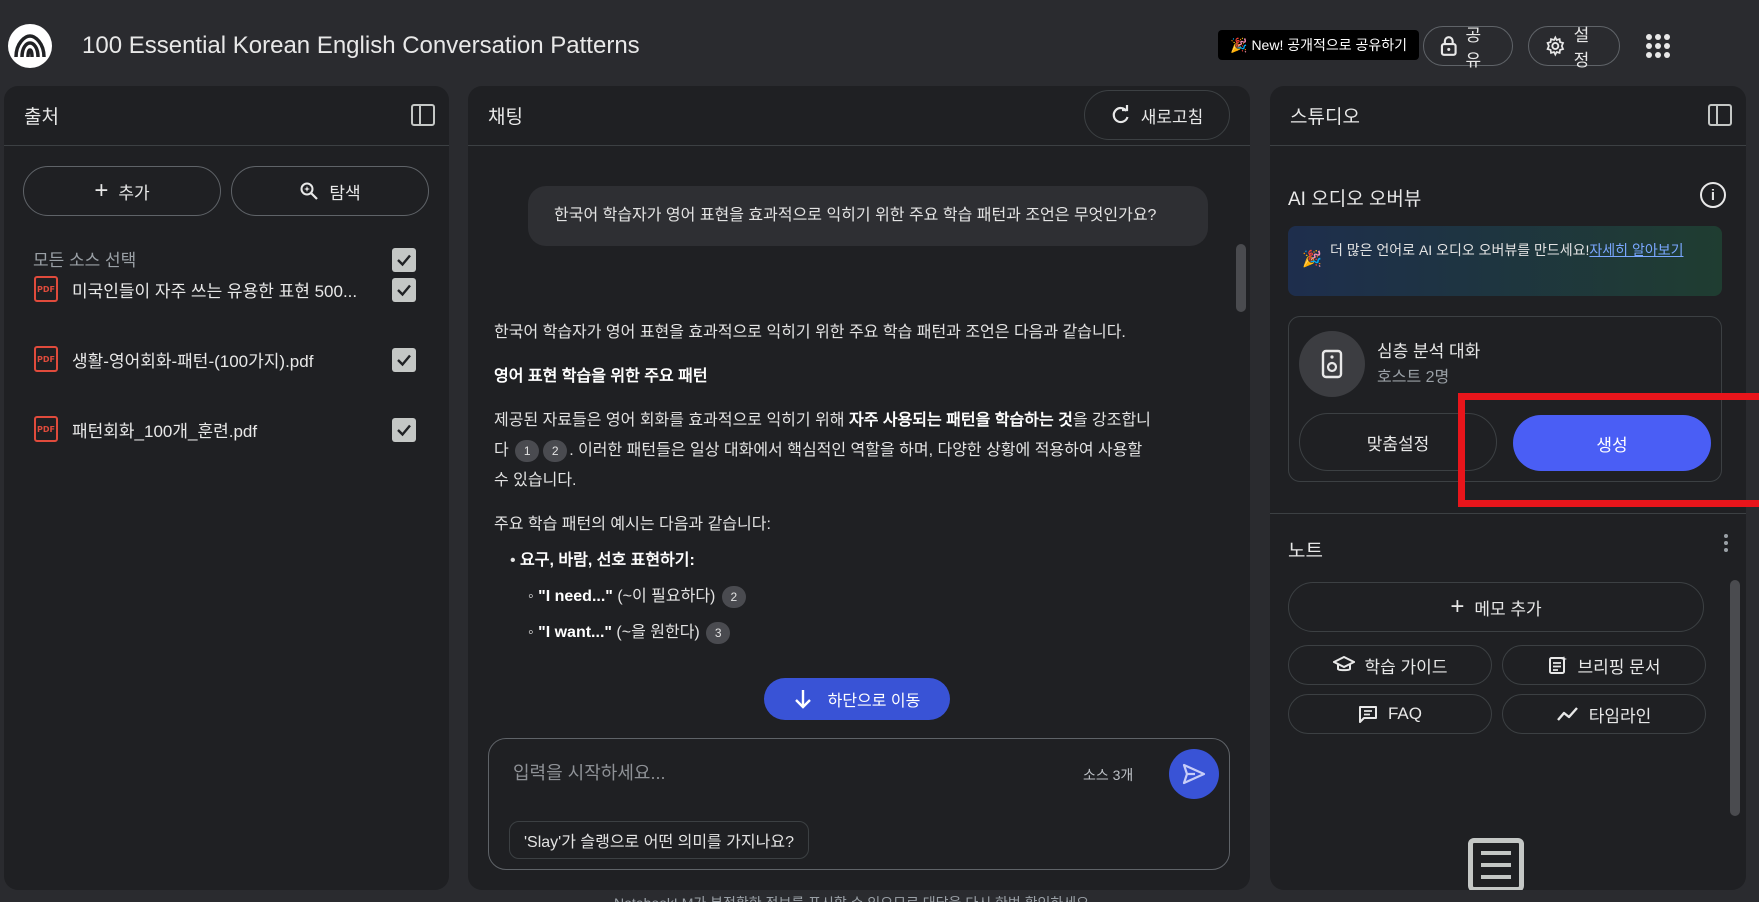  What do you see at coordinates (226, 191) in the screenshot?
I see `source-actions: + 추가 탐색` at bounding box center [226, 191].